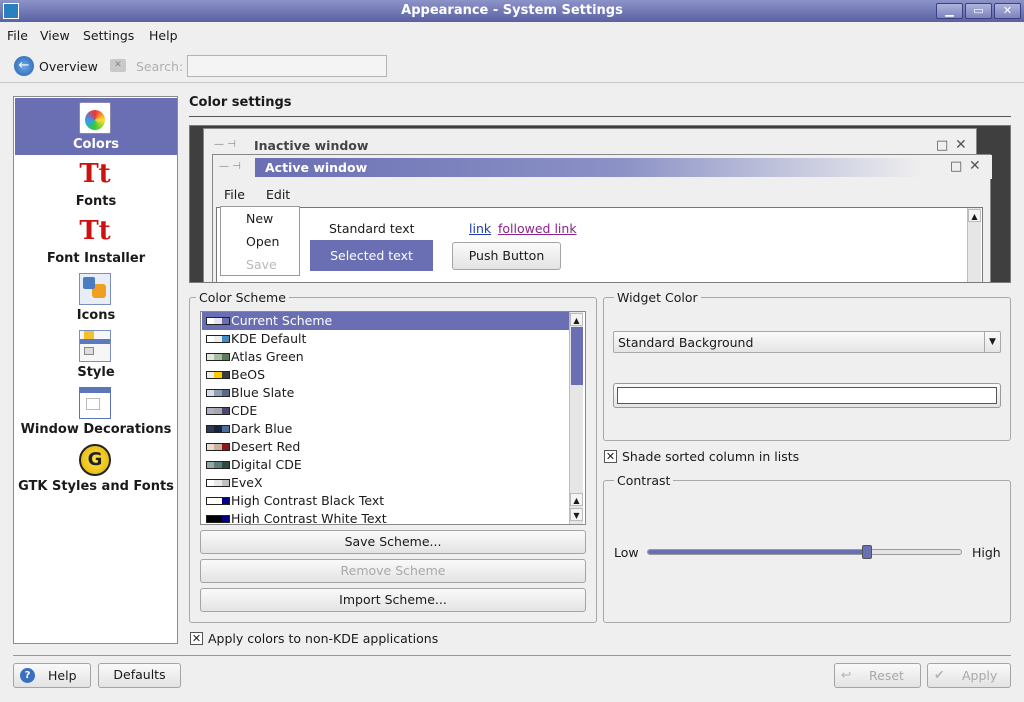 This screenshot has height=702, width=1024. I want to click on menu-help: Help, so click(163, 35).